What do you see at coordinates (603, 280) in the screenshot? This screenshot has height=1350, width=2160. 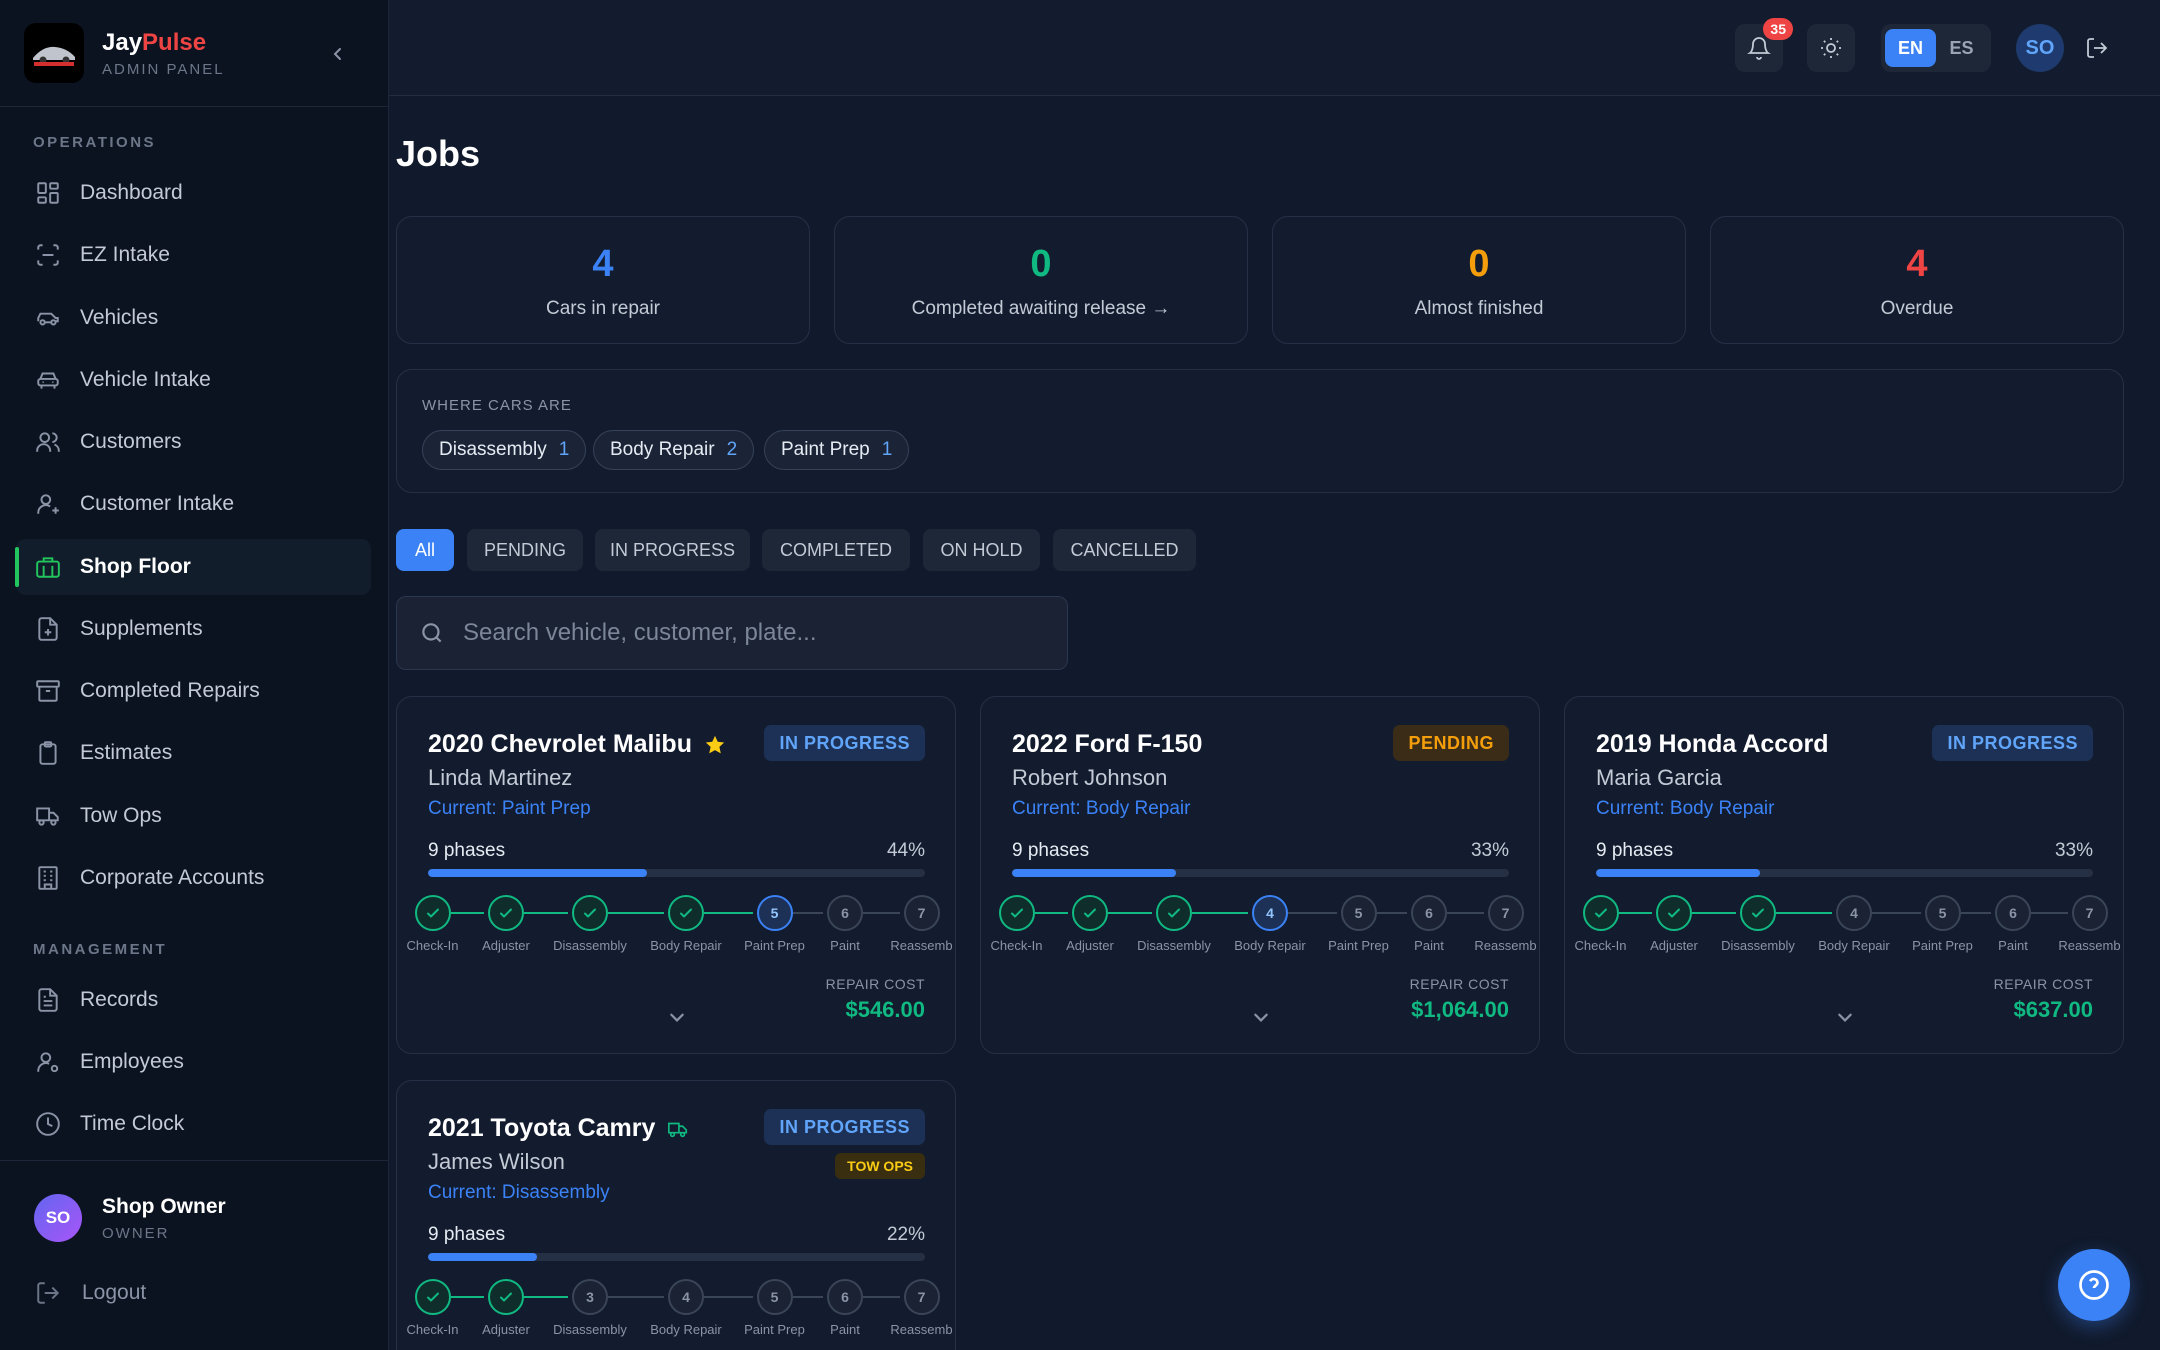 I see `stat-cars-in-repair: 4 Cars in repair` at bounding box center [603, 280].